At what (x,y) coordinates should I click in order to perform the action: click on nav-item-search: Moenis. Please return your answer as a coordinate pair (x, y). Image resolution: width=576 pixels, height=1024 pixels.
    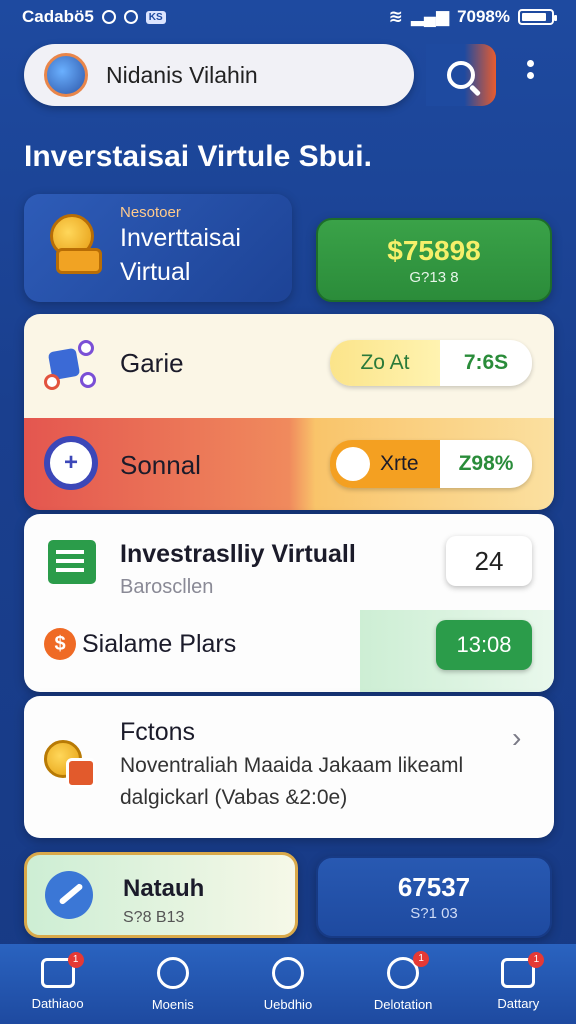
    Looking at the image, I should click on (173, 984).